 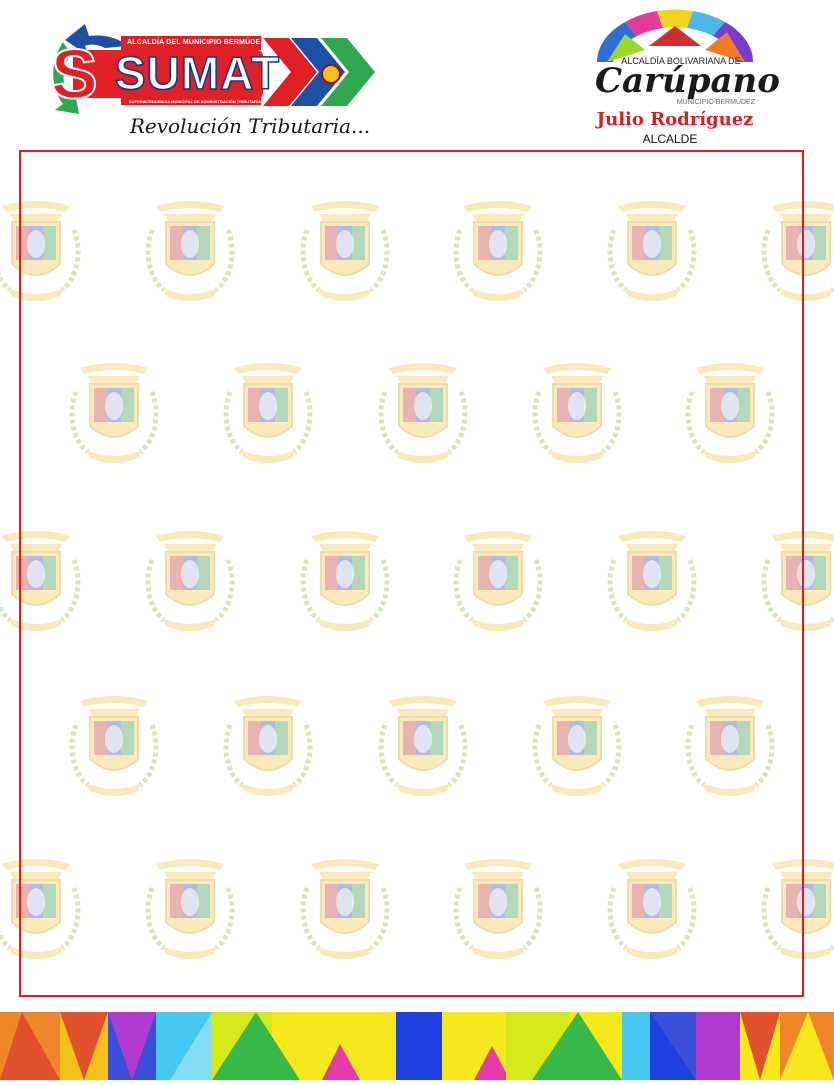 I want to click on mayor-role: ALCALDE, so click(x=670, y=139).